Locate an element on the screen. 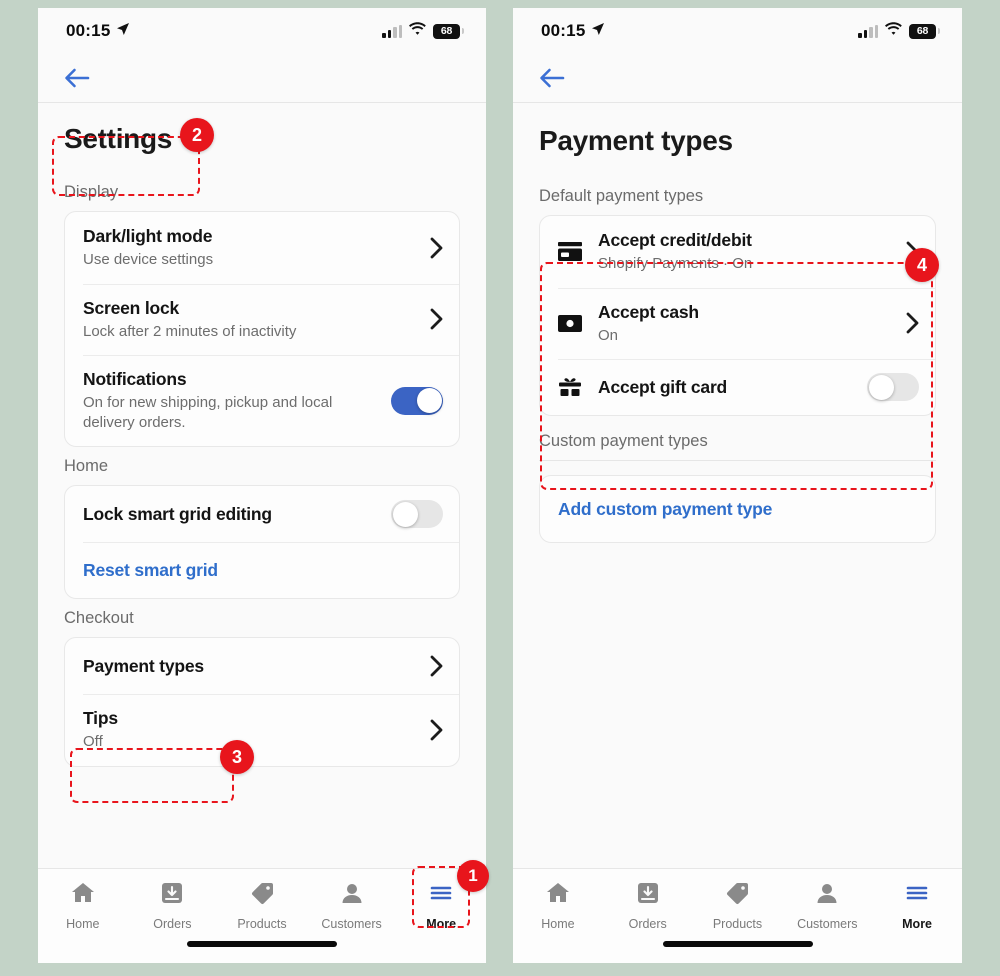 This screenshot has width=1000, height=976. row-accept-cash: Accept cash On is located at coordinates (737, 323).